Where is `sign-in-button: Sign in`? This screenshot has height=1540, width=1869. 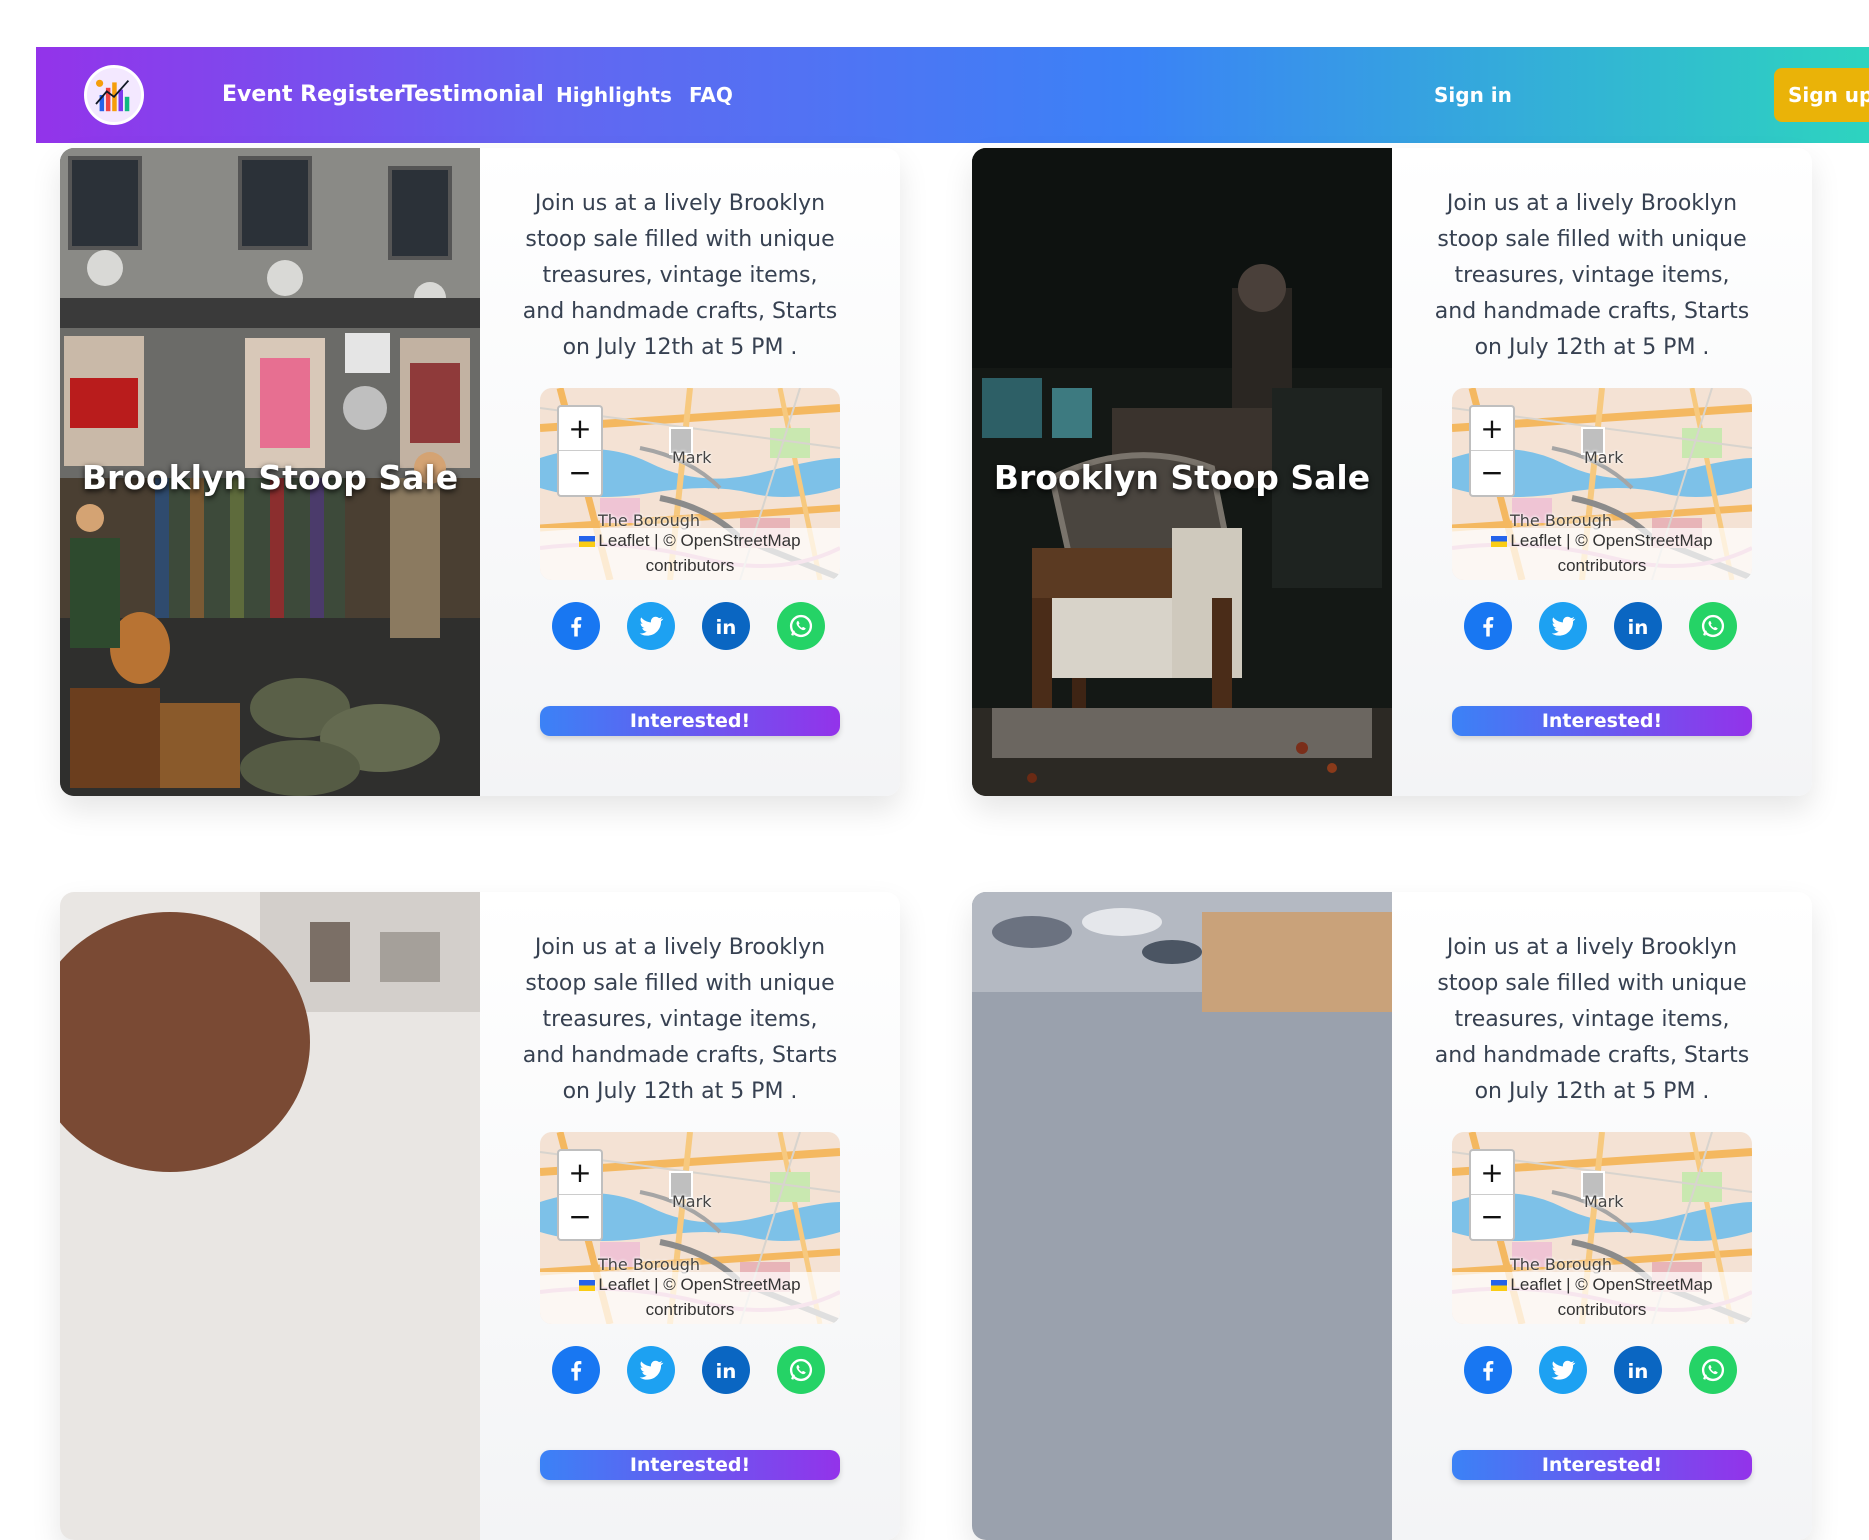 sign-in-button: Sign in is located at coordinates (1473, 95).